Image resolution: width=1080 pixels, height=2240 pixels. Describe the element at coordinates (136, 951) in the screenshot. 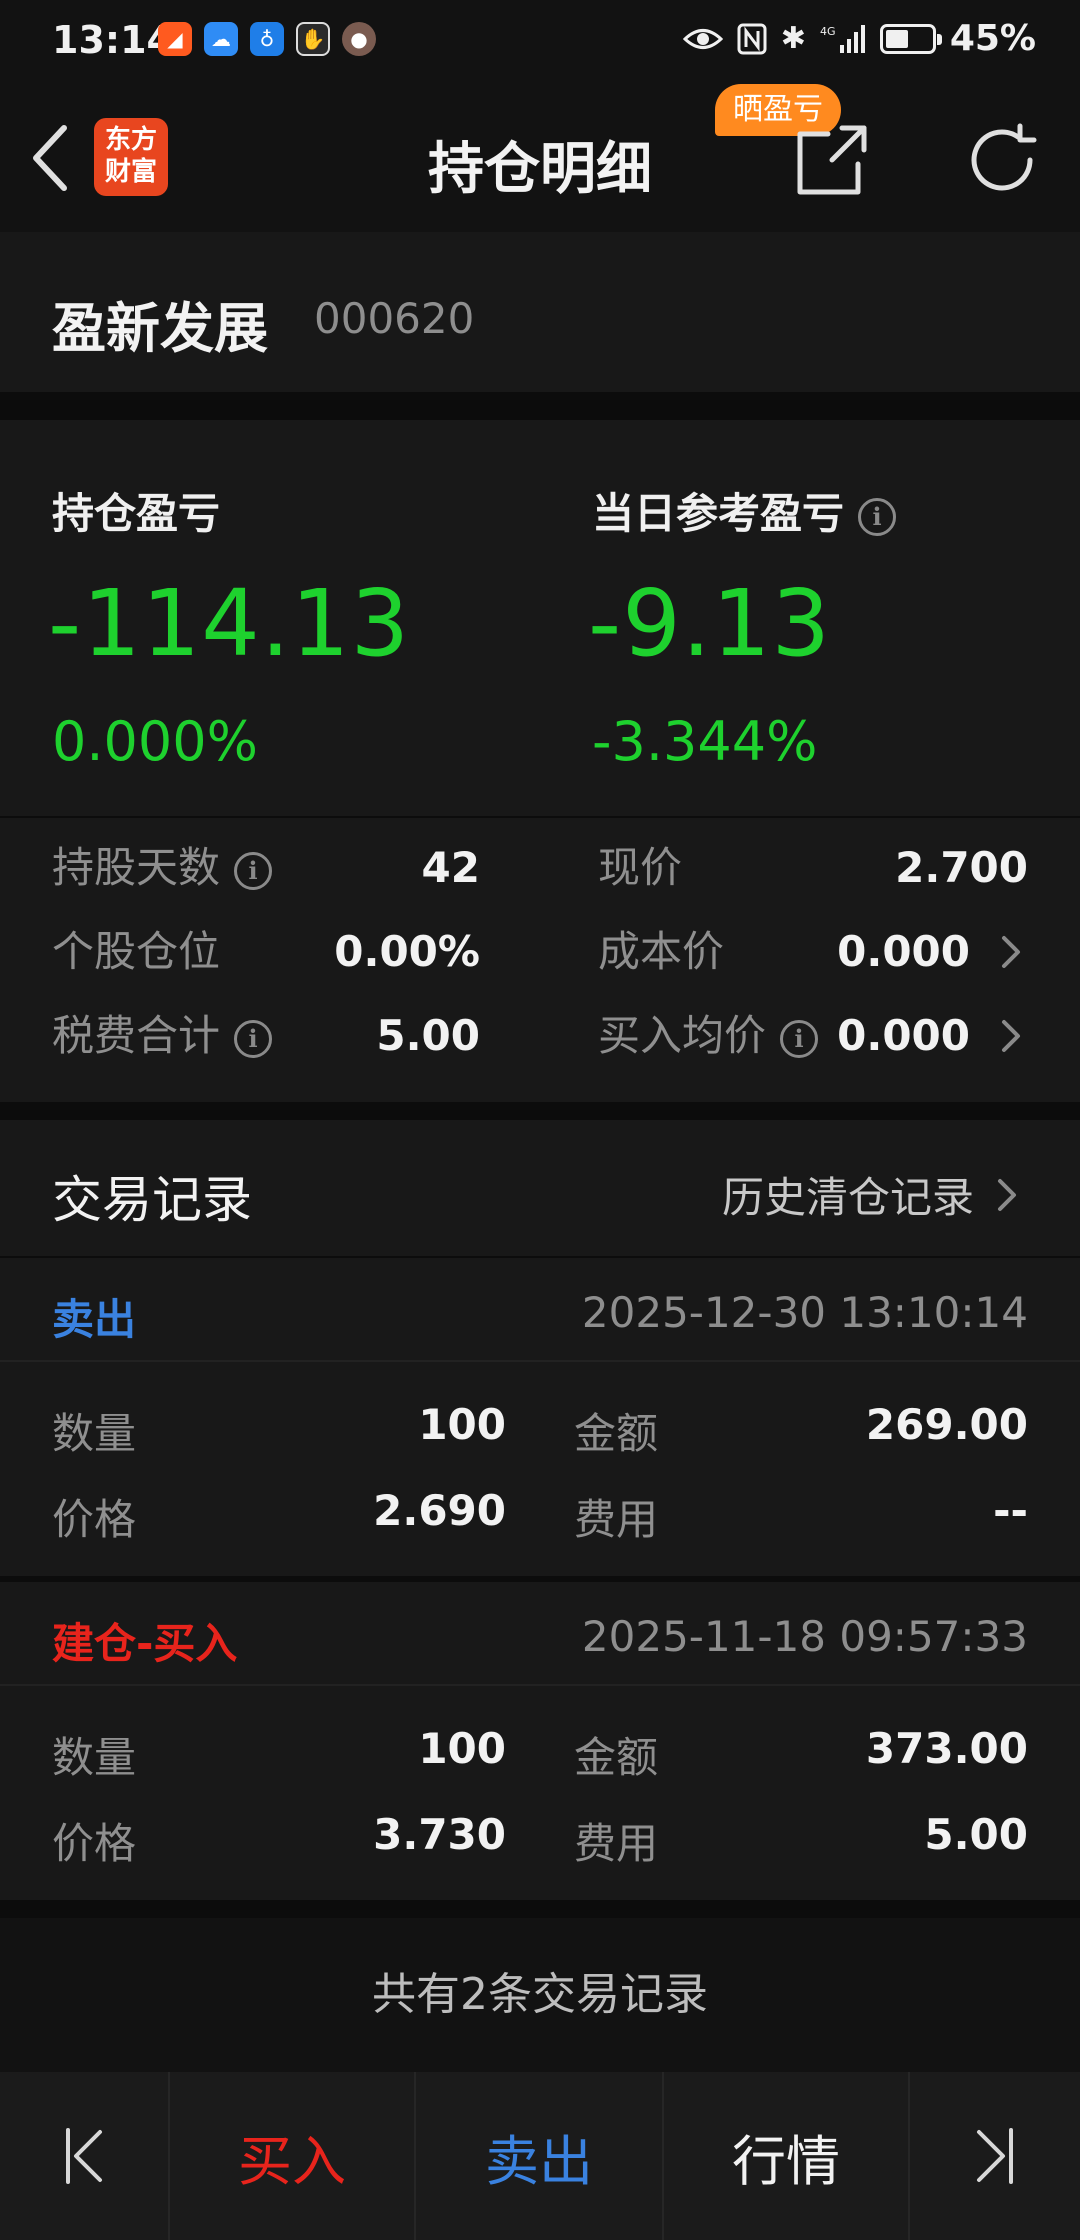

I see `position-ratio-label: 个股仓位` at that location.